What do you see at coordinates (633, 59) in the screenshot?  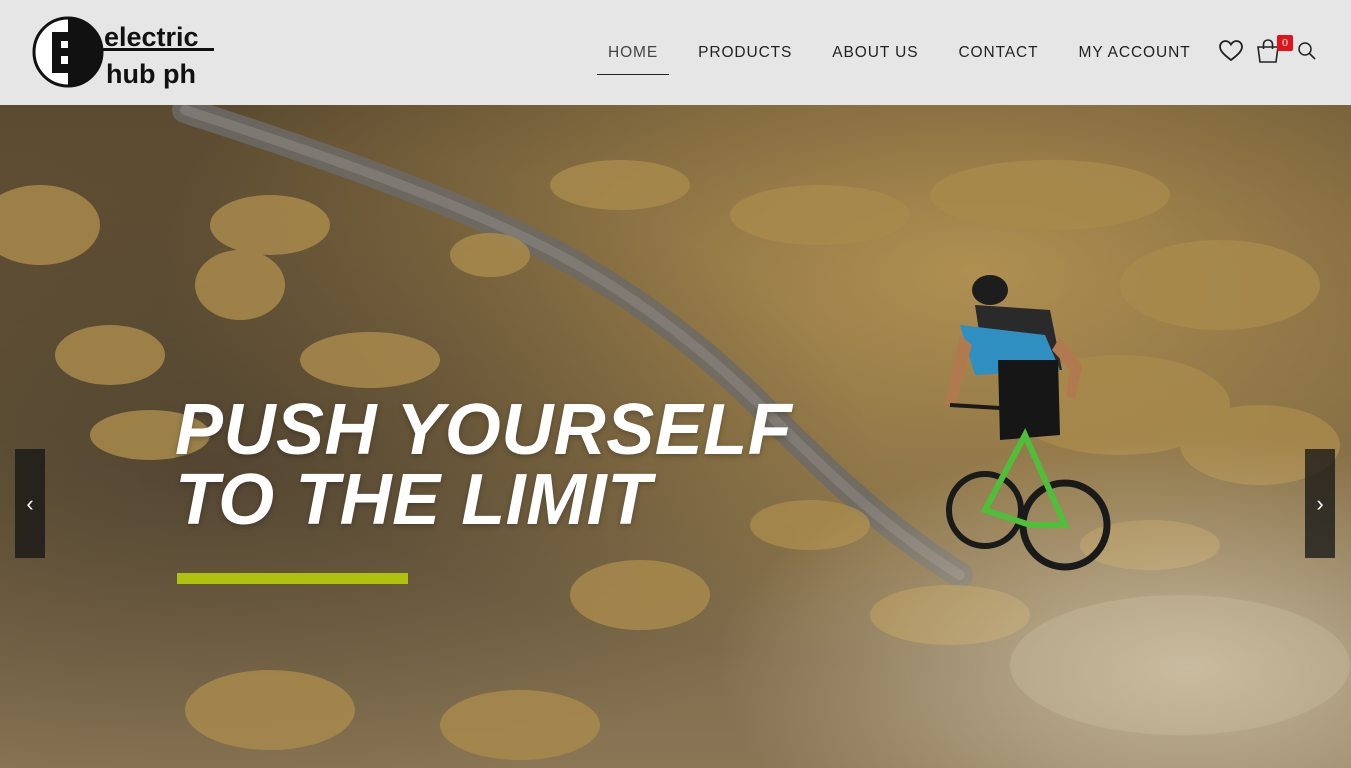 I see `nav-item-home: HOME` at bounding box center [633, 59].